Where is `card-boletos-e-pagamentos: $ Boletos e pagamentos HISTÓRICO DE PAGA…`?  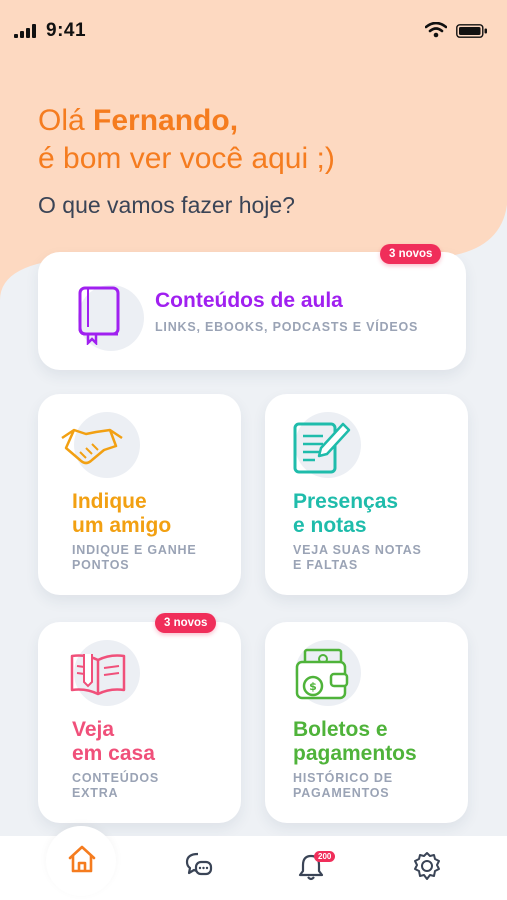
card-boletos-e-pagamentos: $ Boletos e pagamentos HISTÓRICO DE PAGA… is located at coordinates (366, 722).